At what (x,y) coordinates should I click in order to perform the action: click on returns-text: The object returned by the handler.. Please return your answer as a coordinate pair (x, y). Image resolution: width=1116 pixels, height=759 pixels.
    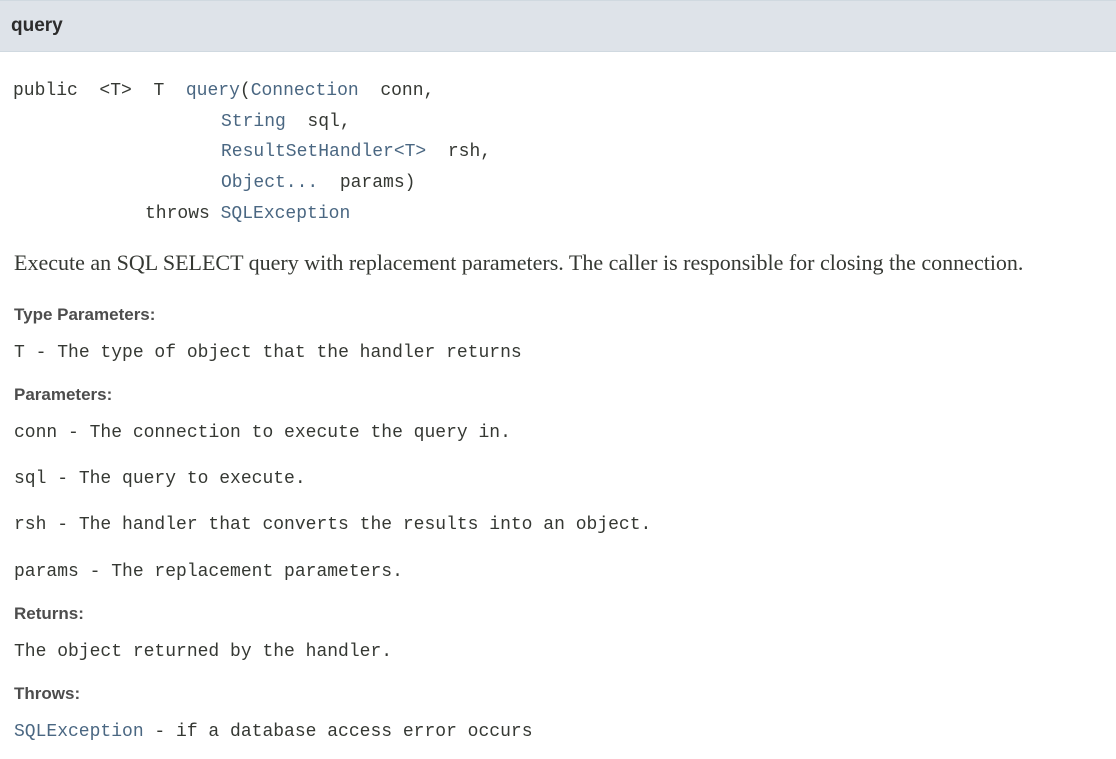
    Looking at the image, I should click on (203, 652).